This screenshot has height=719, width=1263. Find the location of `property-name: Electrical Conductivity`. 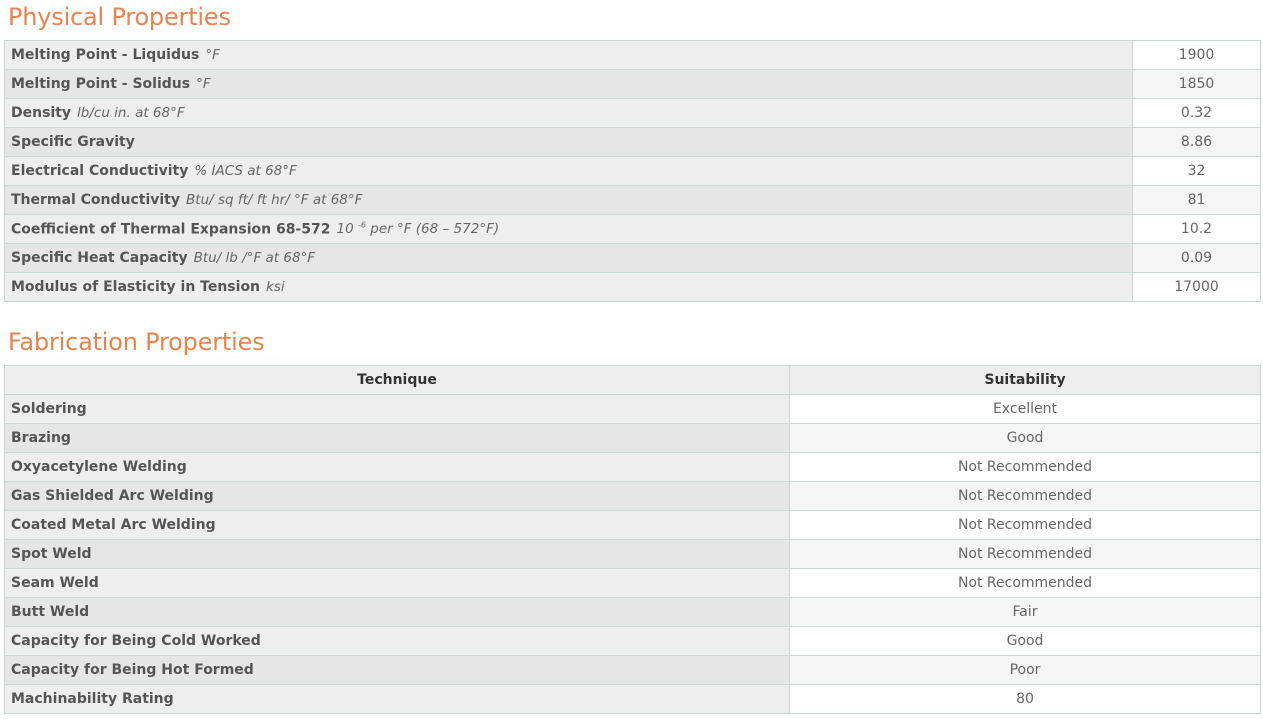

property-name: Electrical Conductivity is located at coordinates (100, 171).